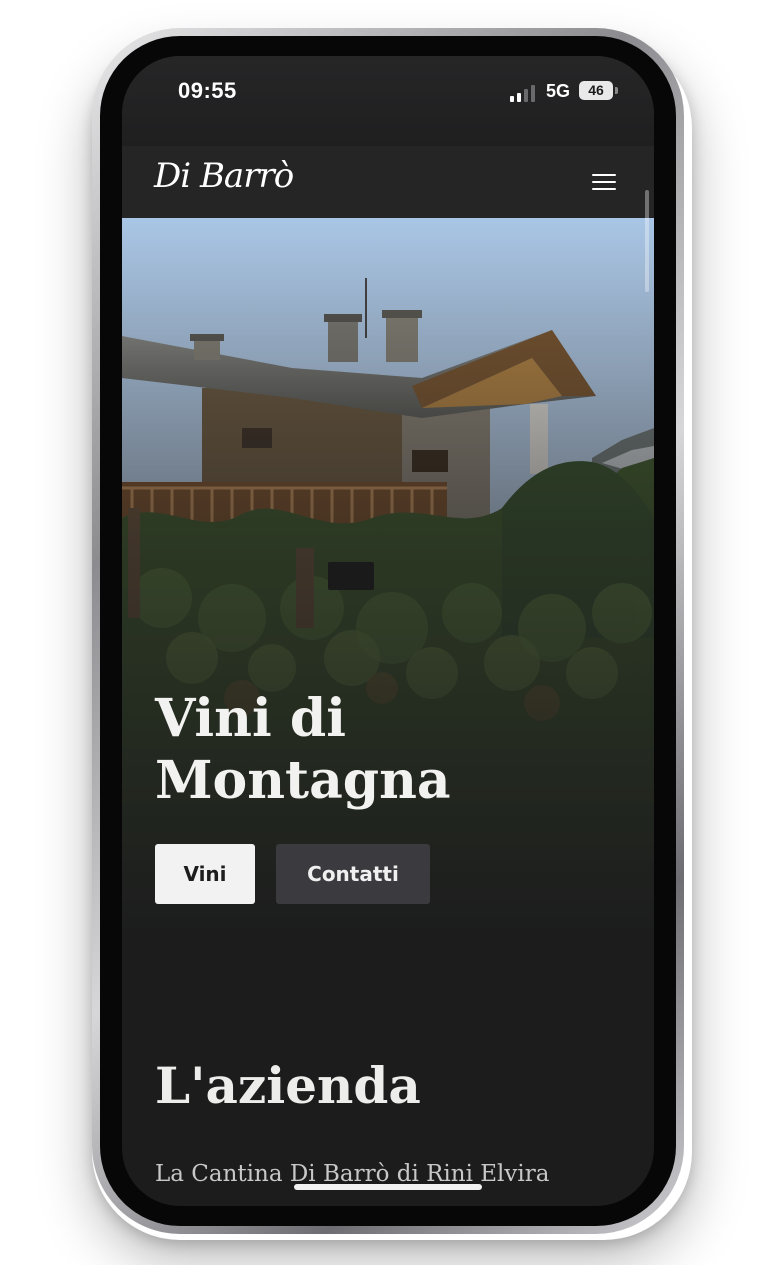 The height and width of the screenshot is (1265, 776). I want to click on status-bar: 09:55 5G 46, so click(388, 101).